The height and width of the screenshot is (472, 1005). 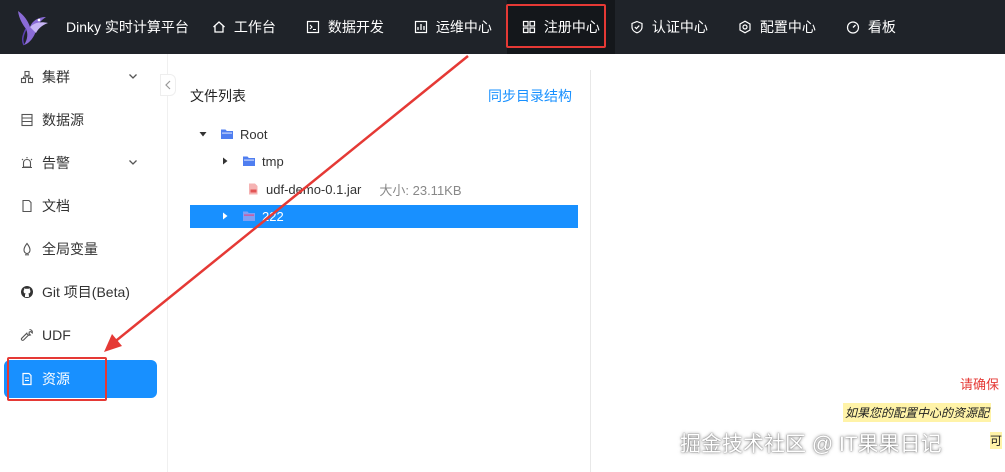 I want to click on hummingbird-logo-icon, so click(x=32, y=27).